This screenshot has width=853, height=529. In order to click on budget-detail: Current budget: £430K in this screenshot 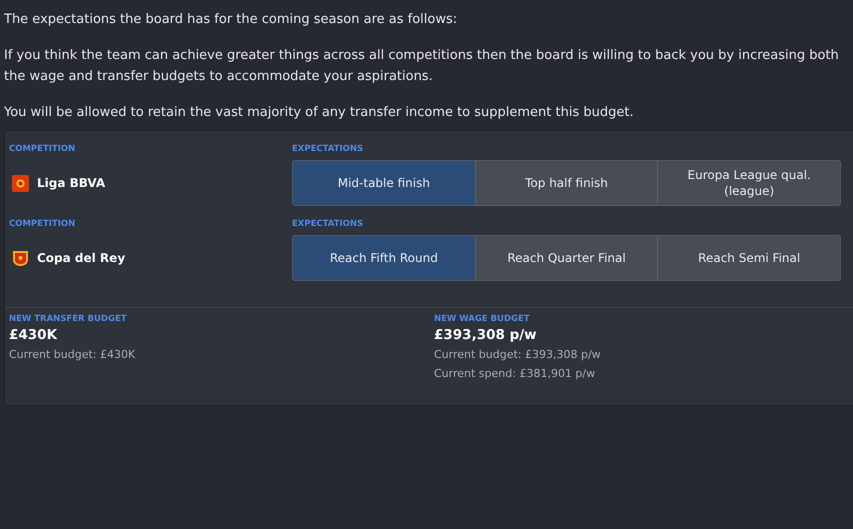, I will do `click(72, 355)`.